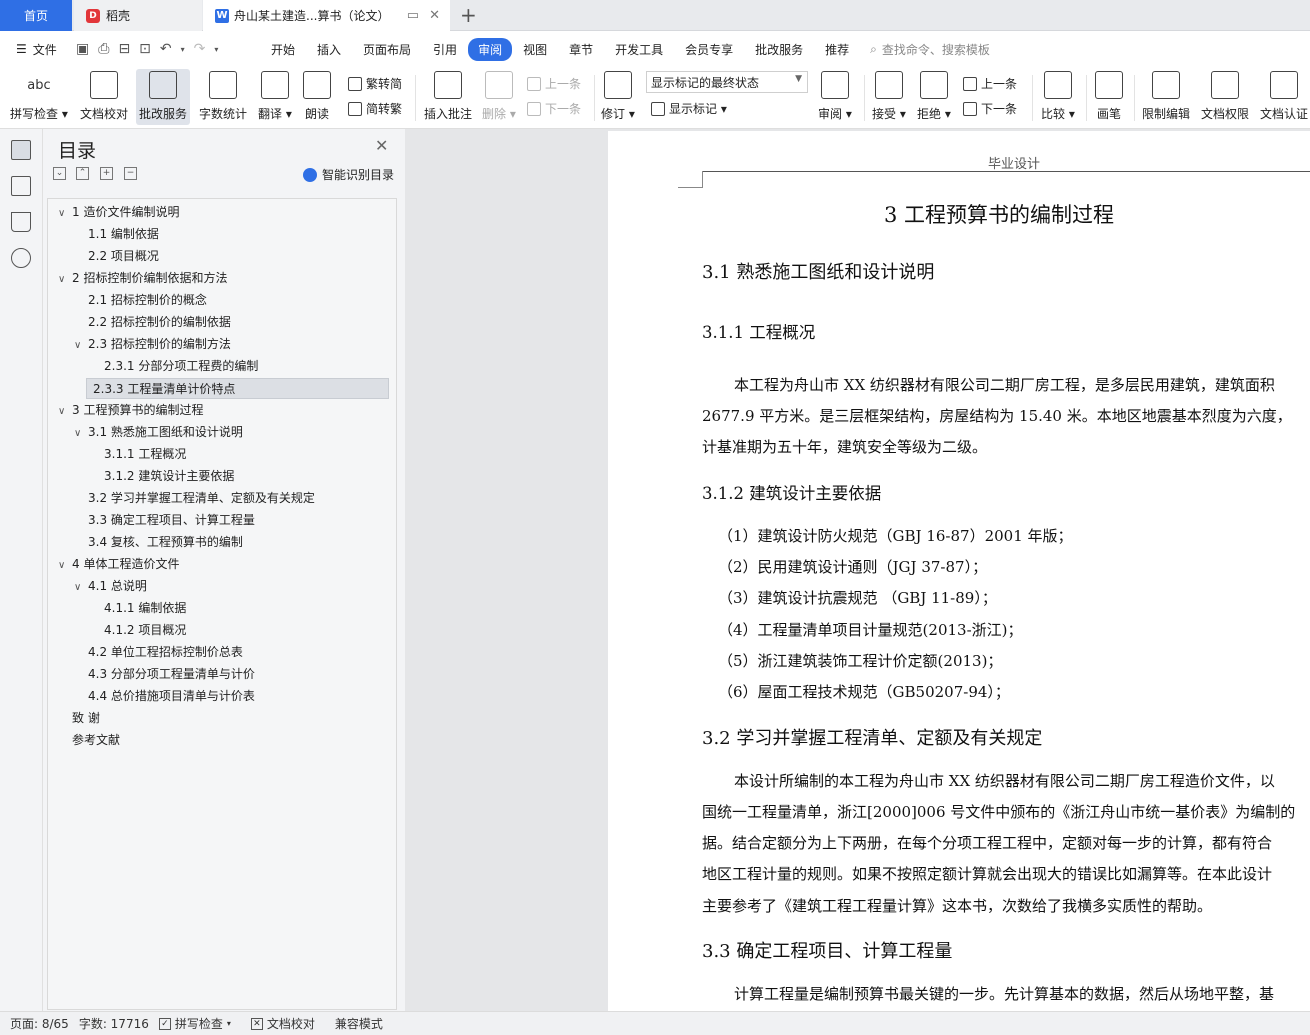  I want to click on outline-panel-icon, so click(21, 150).